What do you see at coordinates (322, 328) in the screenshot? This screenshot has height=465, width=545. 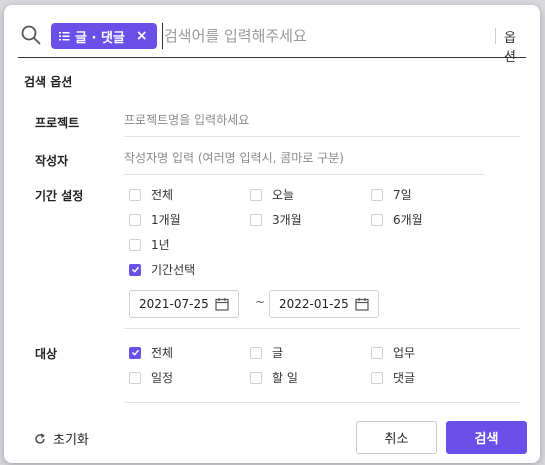 I see `period-divider` at bounding box center [322, 328].